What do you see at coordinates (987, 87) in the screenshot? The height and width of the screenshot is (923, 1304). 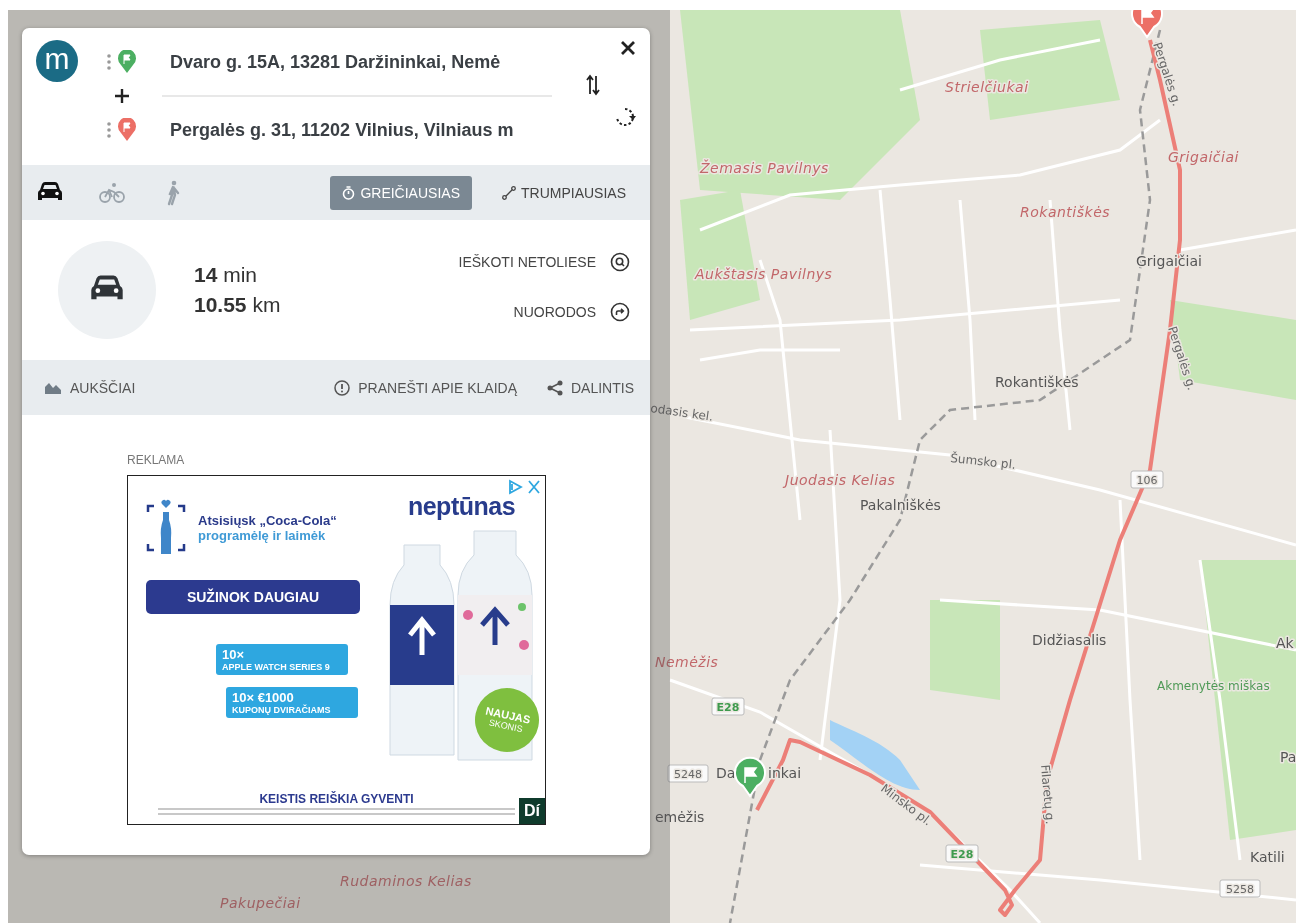 I see `area-label: Strielčiukai` at bounding box center [987, 87].